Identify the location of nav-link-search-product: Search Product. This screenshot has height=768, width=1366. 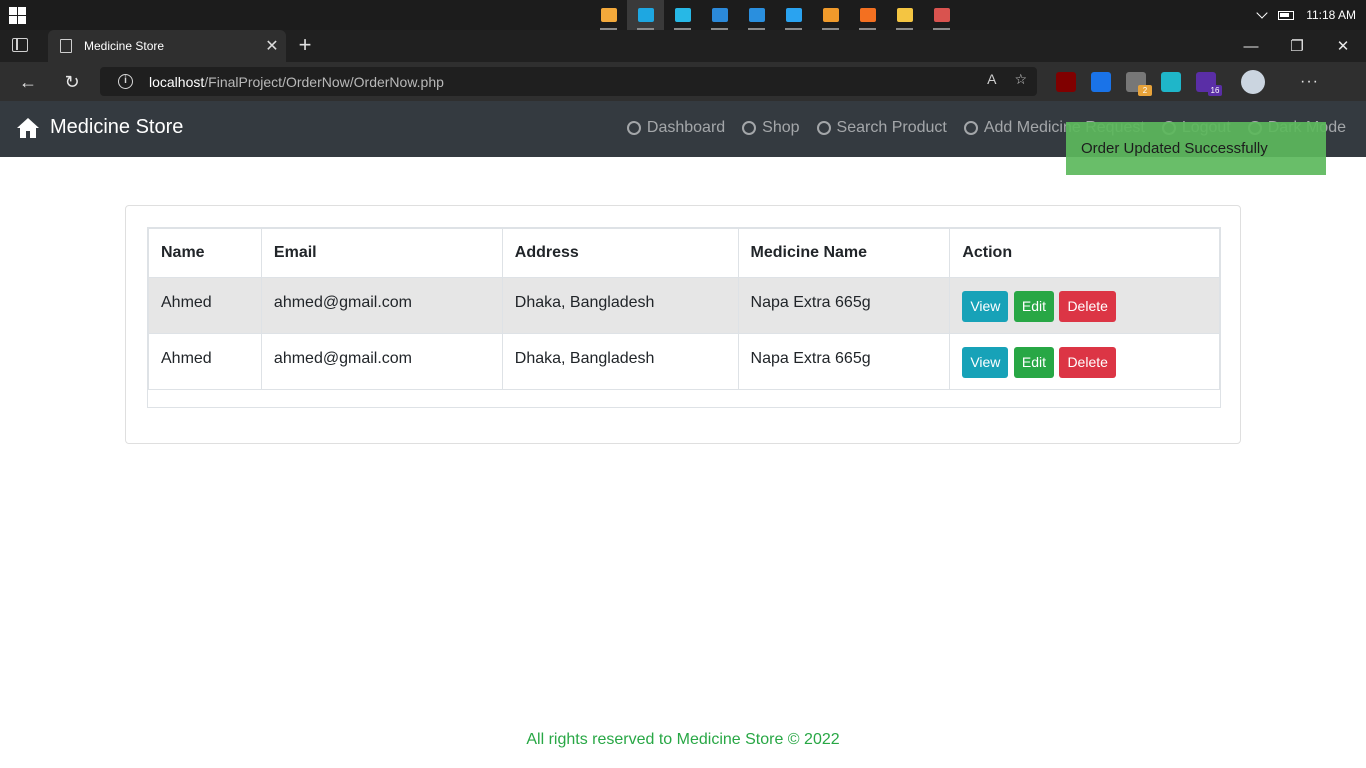
(881, 128).